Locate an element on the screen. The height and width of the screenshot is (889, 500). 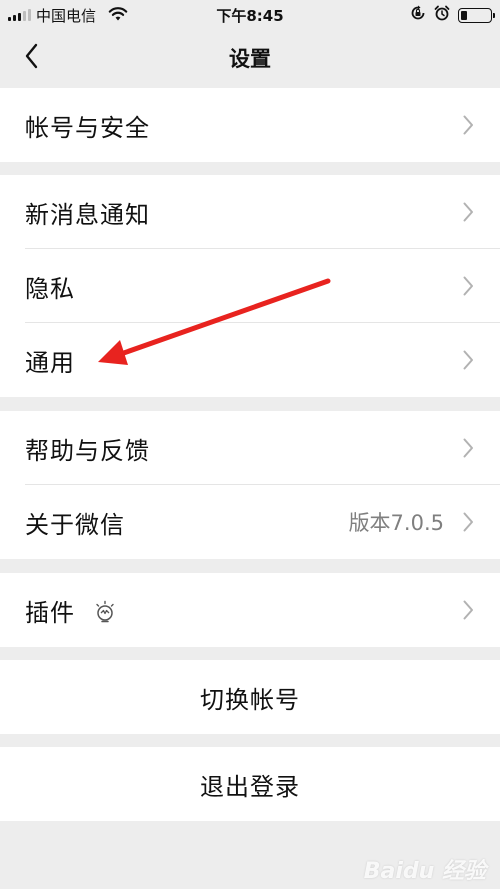
page-title: 设置 is located at coordinates (250, 59).